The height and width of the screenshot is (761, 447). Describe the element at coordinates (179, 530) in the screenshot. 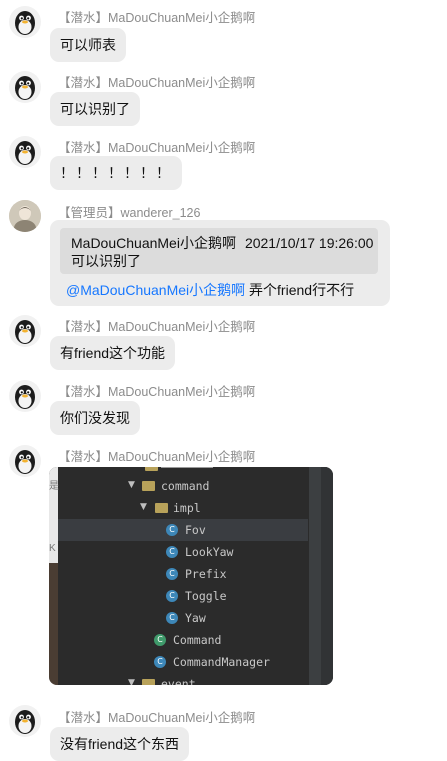

I see `tree-item: C Fov` at that location.